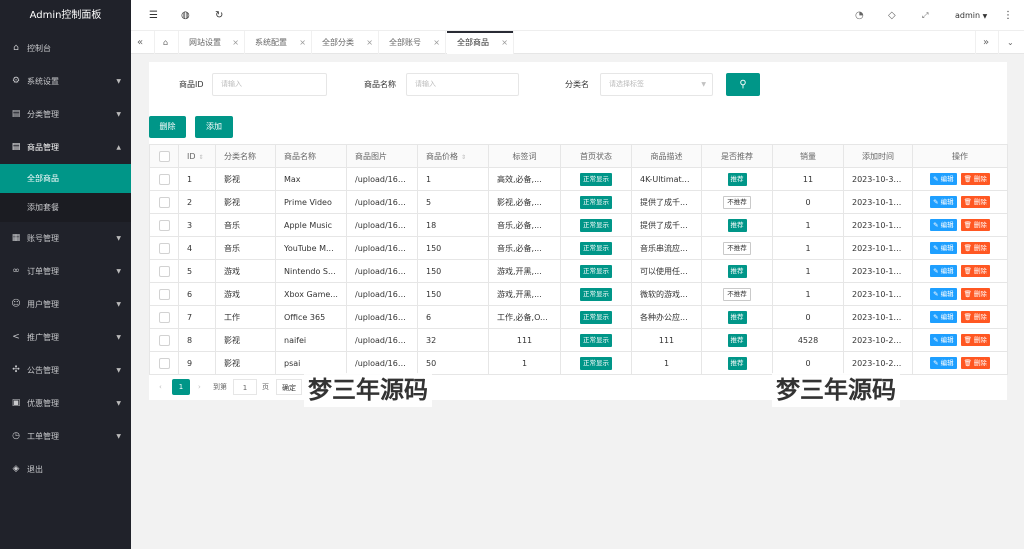 The width and height of the screenshot is (1024, 549). What do you see at coordinates (65, 48) in the screenshot?
I see `sidebar-item-dashboard: ⌂ 控制台` at bounding box center [65, 48].